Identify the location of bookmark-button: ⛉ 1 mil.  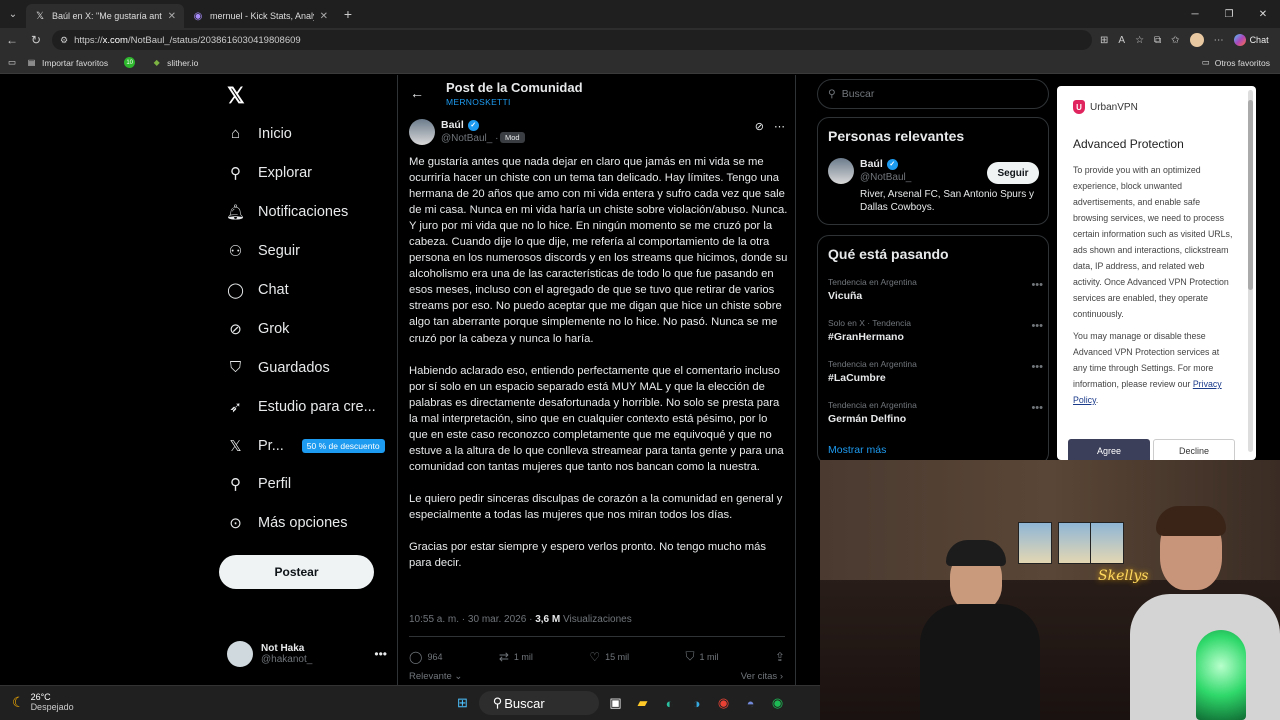
(702, 656).